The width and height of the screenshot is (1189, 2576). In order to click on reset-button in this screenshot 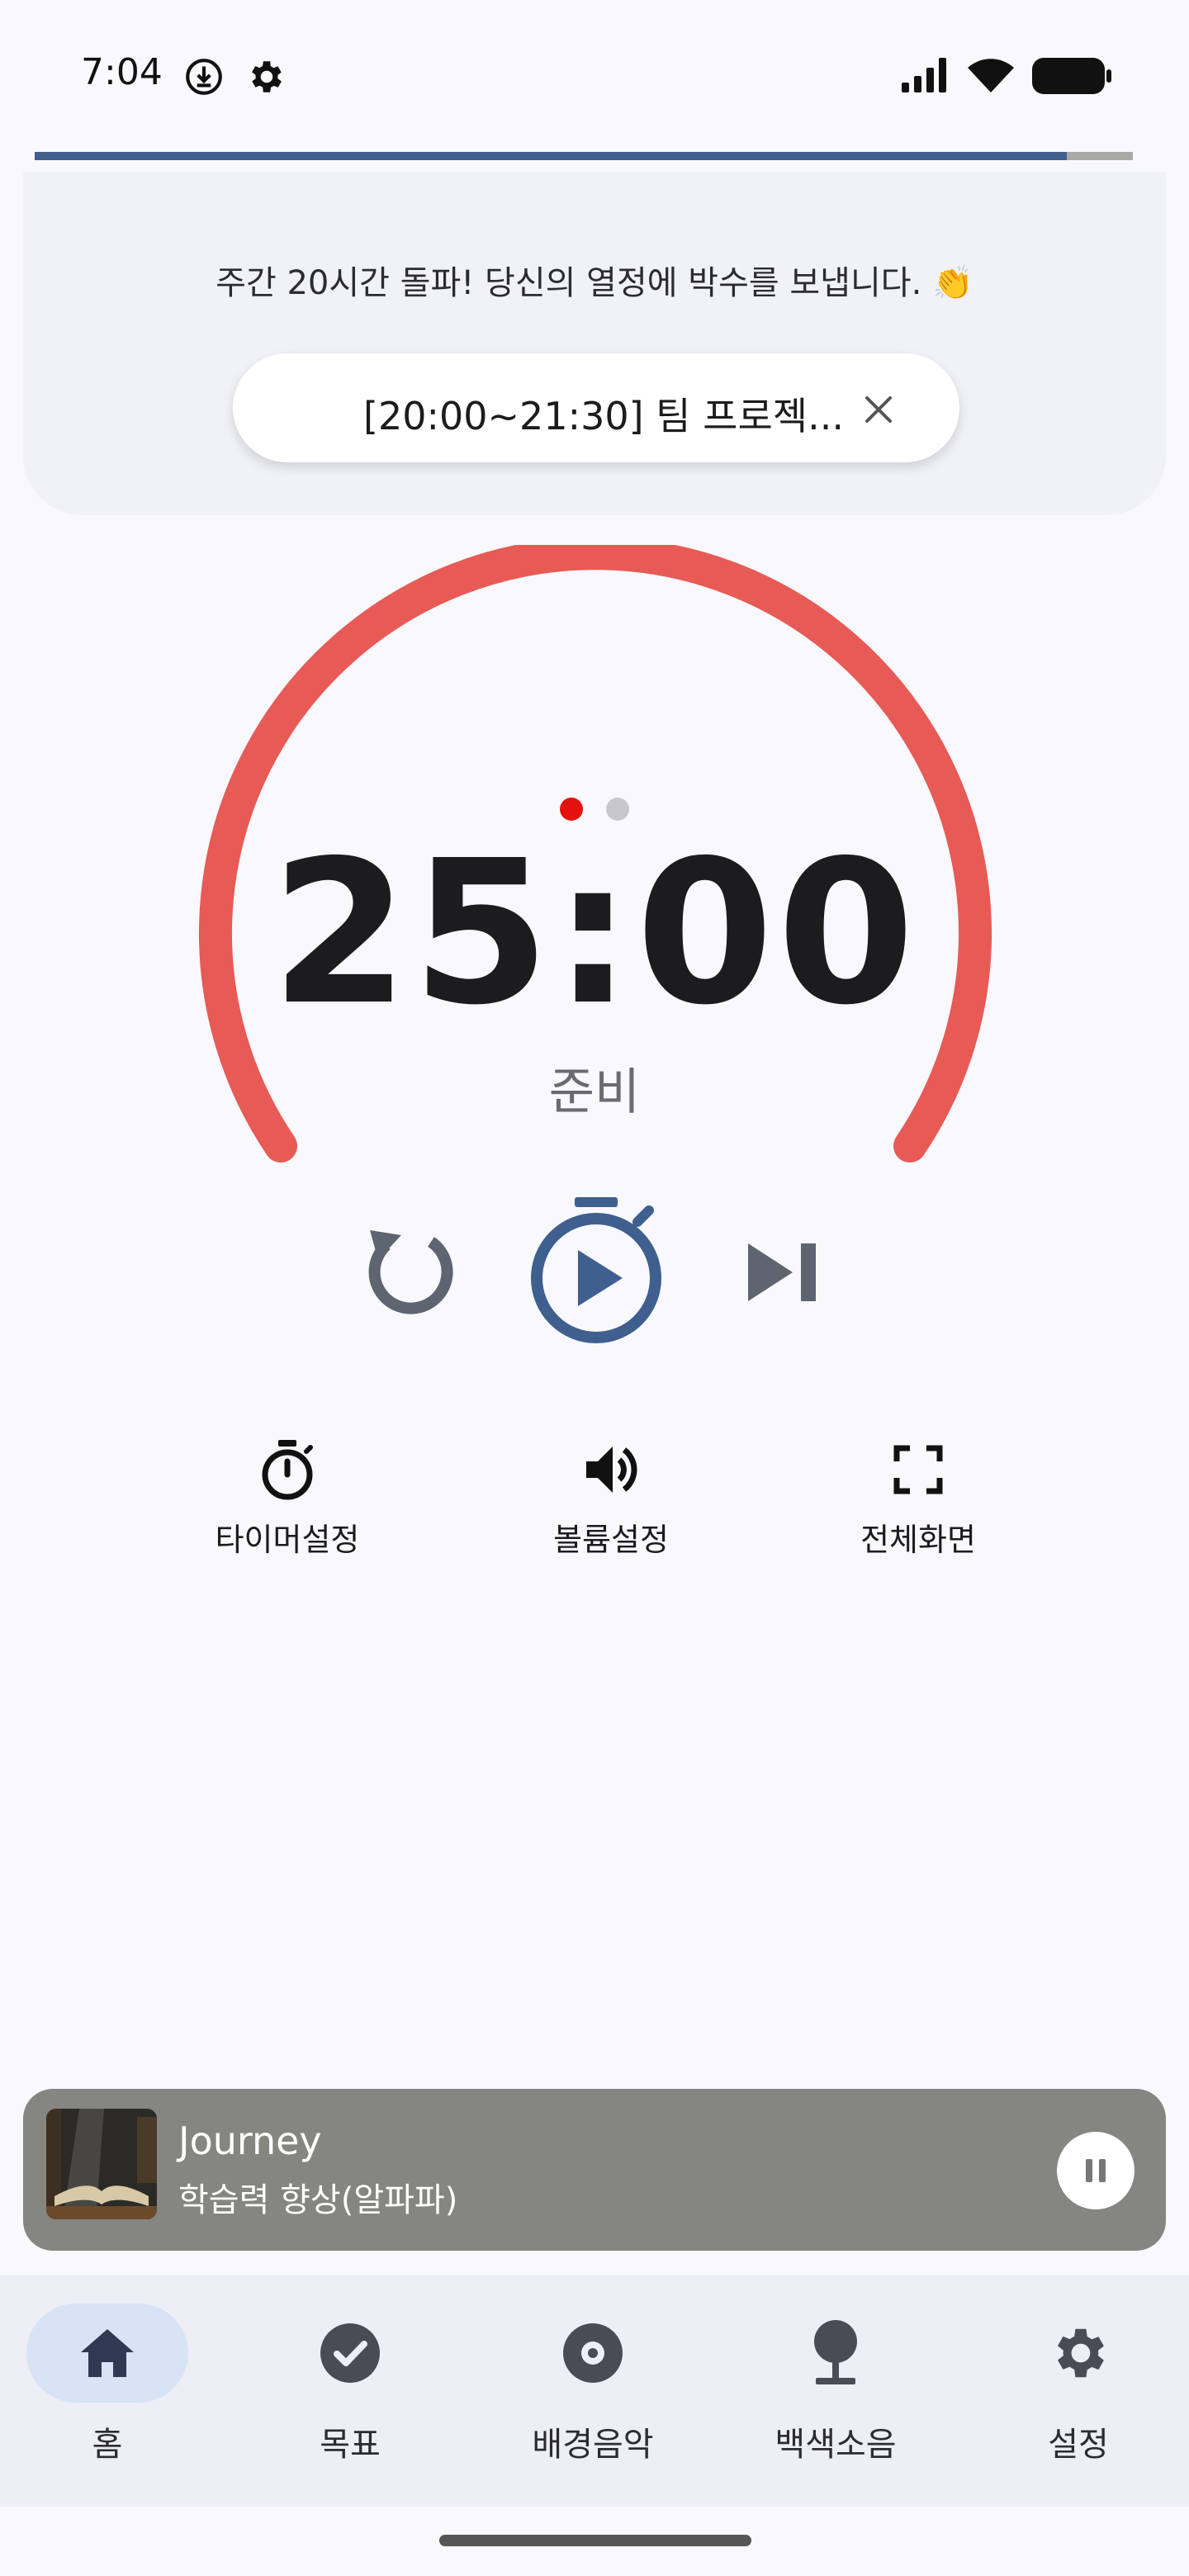, I will do `click(408, 1265)`.